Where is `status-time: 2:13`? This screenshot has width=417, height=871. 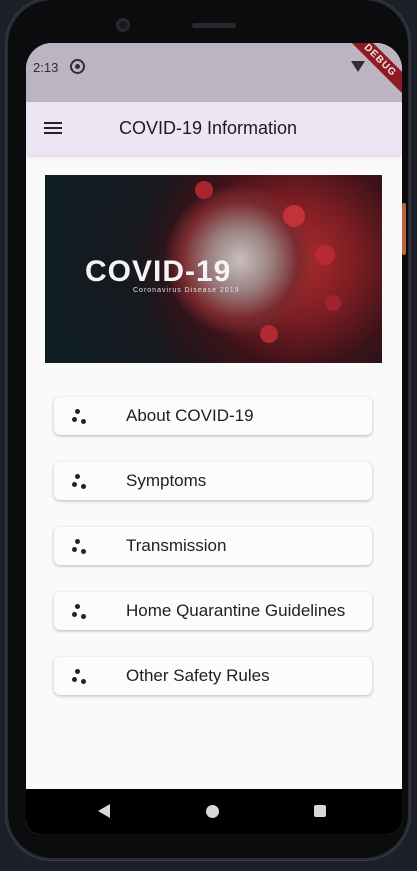
status-time: 2:13 is located at coordinates (46, 67).